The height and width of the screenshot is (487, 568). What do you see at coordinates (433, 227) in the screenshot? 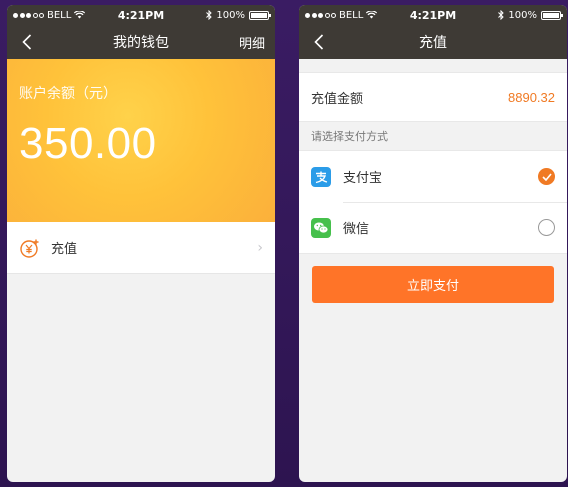
I see `payment-option-wechat: 微信` at bounding box center [433, 227].